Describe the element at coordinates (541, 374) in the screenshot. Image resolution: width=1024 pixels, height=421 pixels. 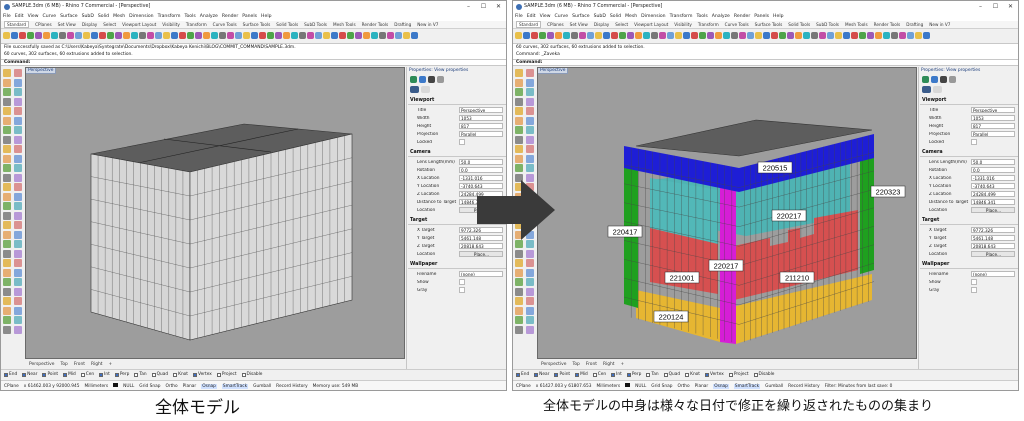
I see `osnap-near: Near` at that location.